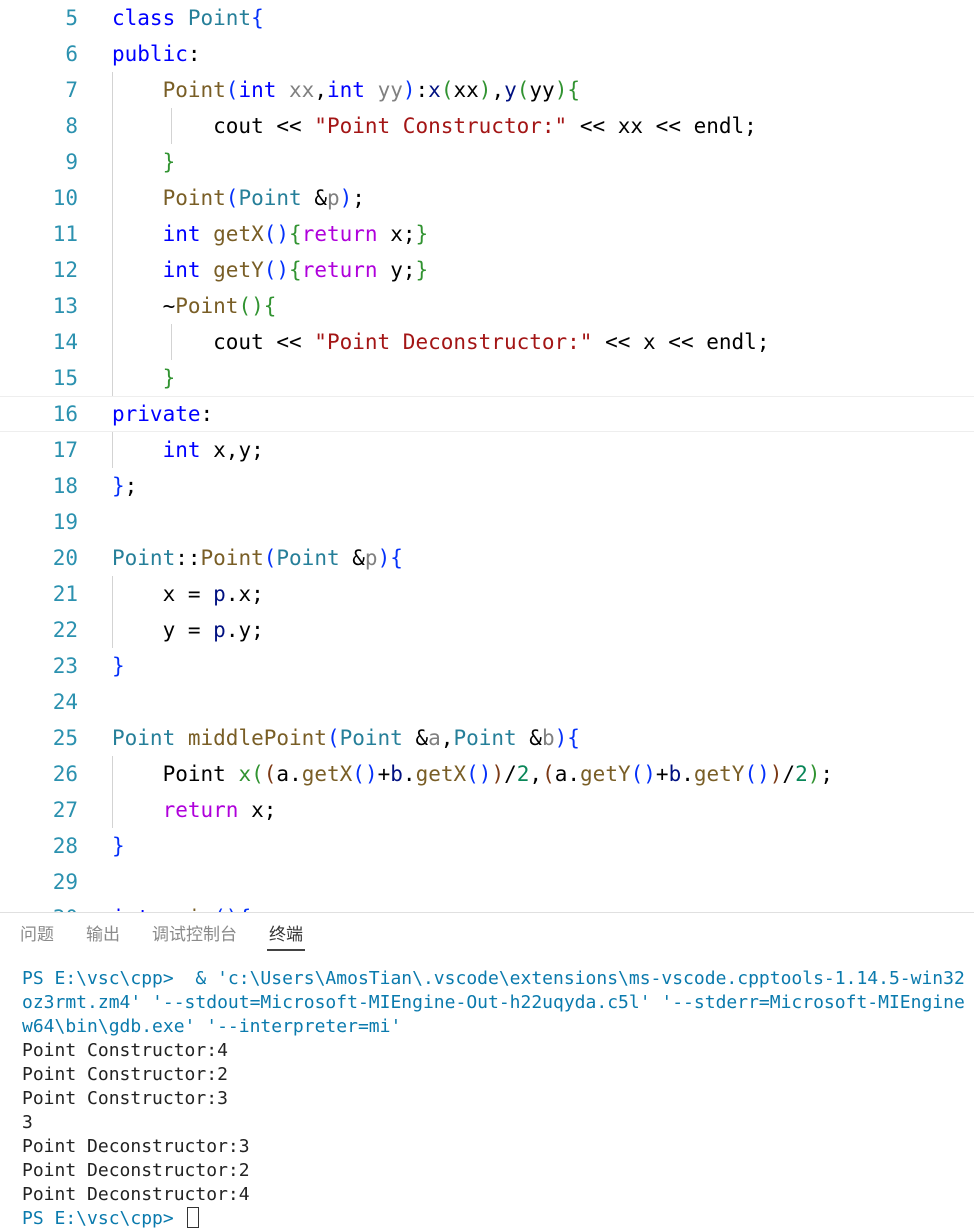  What do you see at coordinates (487, 810) in the screenshot?
I see `code-line-27: 27 return x;` at bounding box center [487, 810].